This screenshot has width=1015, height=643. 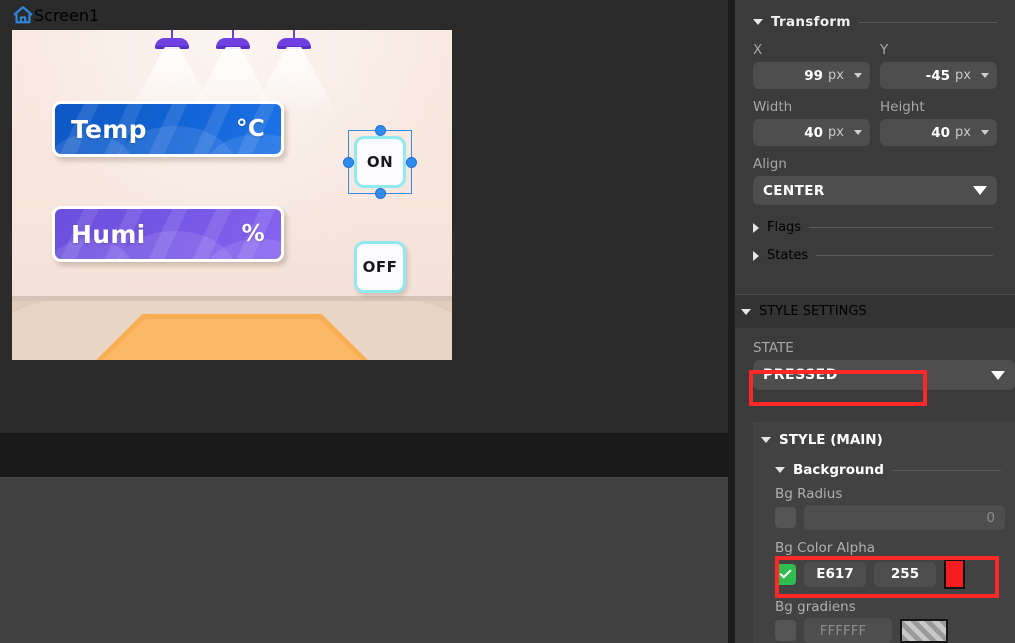 I want to click on align-label: Align, so click(x=770, y=164).